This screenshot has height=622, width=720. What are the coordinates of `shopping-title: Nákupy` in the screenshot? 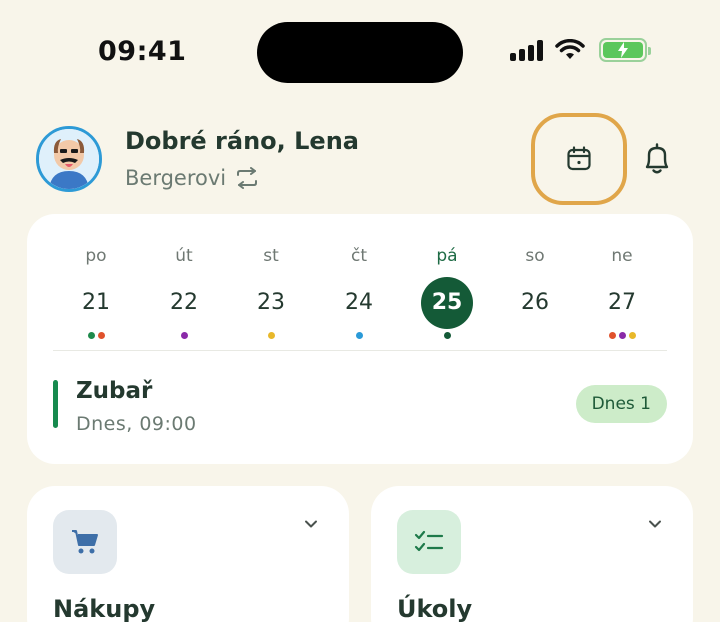 It's located at (104, 608).